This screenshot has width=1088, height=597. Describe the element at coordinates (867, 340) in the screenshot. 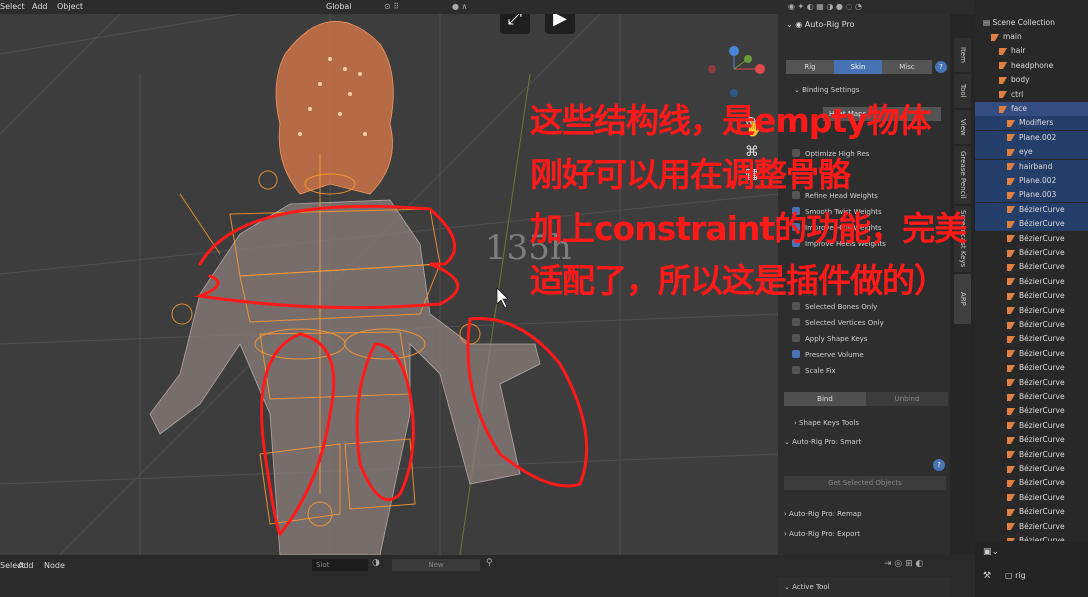

I see `option-apply-shape-keys: Apply Shape Keys` at that location.